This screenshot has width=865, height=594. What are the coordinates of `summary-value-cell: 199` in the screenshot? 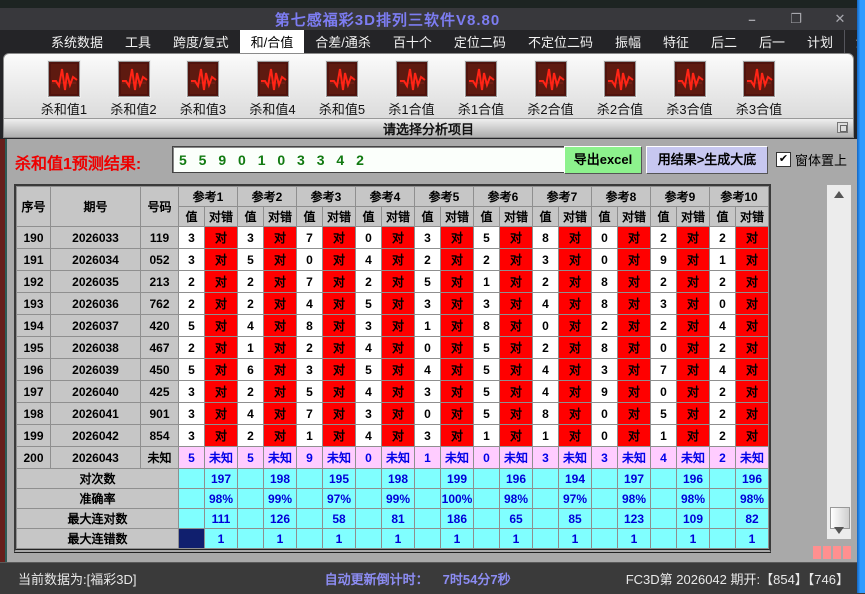 It's located at (457, 478).